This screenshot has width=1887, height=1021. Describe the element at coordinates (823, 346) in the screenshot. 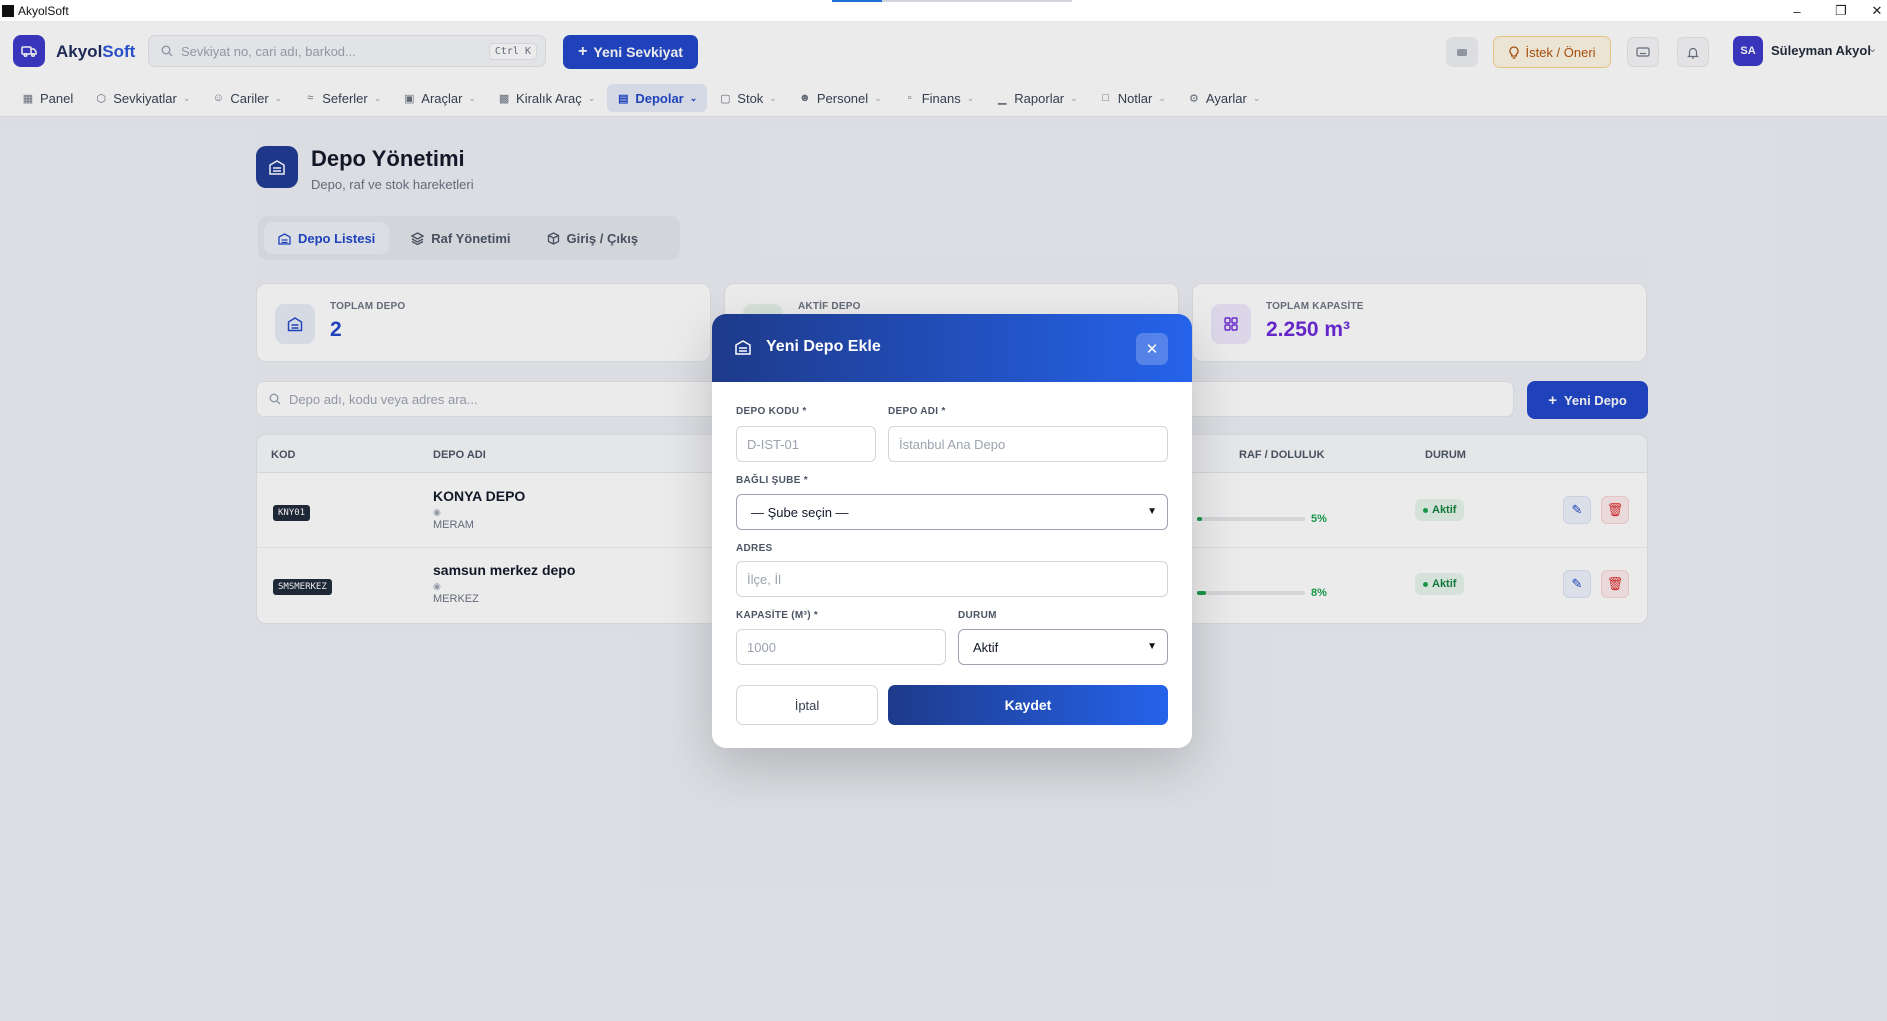

I see `modal-title: Yeni Depo Ekle` at that location.